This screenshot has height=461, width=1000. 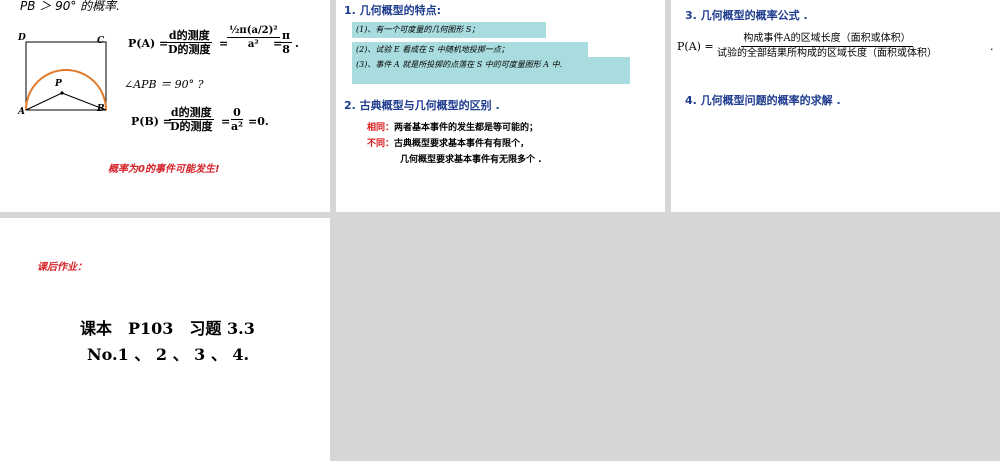 What do you see at coordinates (101, 41) in the screenshot?
I see `vertex-label-c: C` at bounding box center [101, 41].